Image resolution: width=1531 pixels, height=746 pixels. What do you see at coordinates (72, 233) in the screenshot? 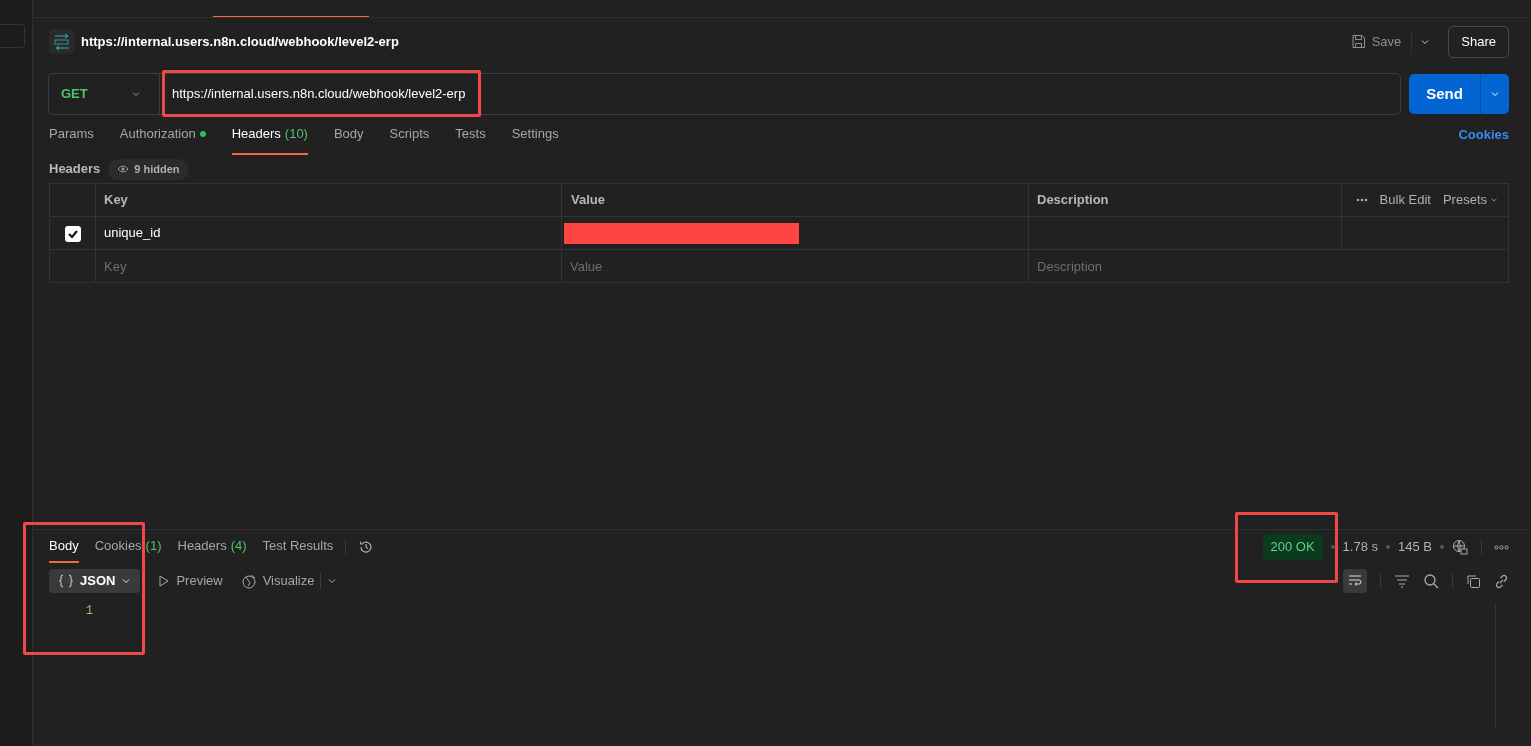
I see `checkbox` at bounding box center [72, 233].